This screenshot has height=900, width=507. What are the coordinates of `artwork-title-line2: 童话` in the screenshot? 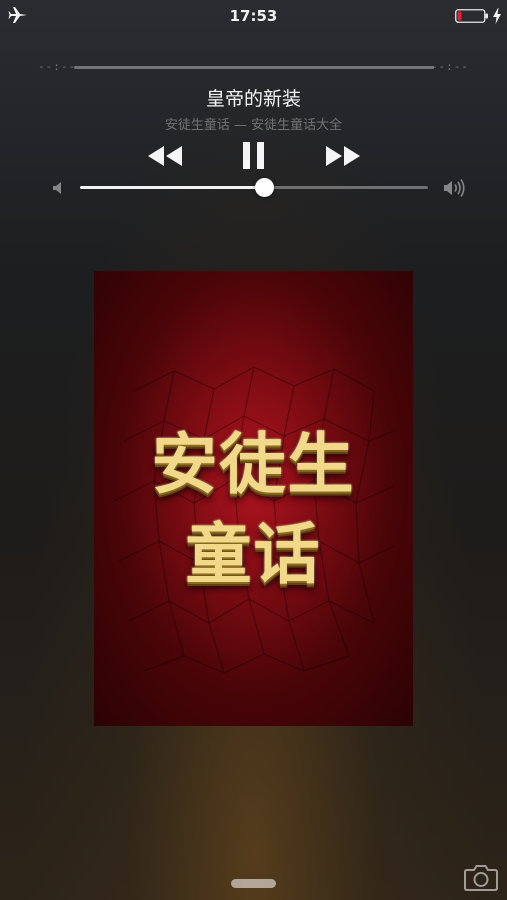 It's located at (253, 554).